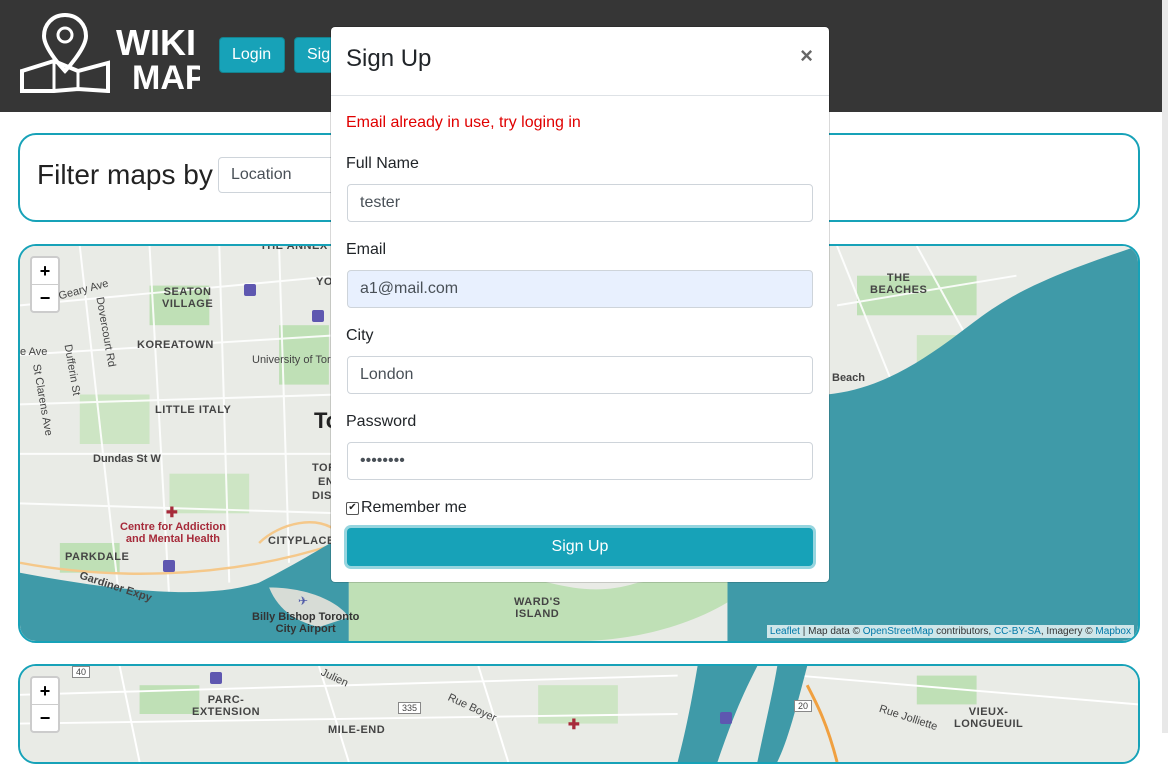  Describe the element at coordinates (193, 410) in the screenshot. I see `map-label-little-italy: LITTLE ITALY` at that location.